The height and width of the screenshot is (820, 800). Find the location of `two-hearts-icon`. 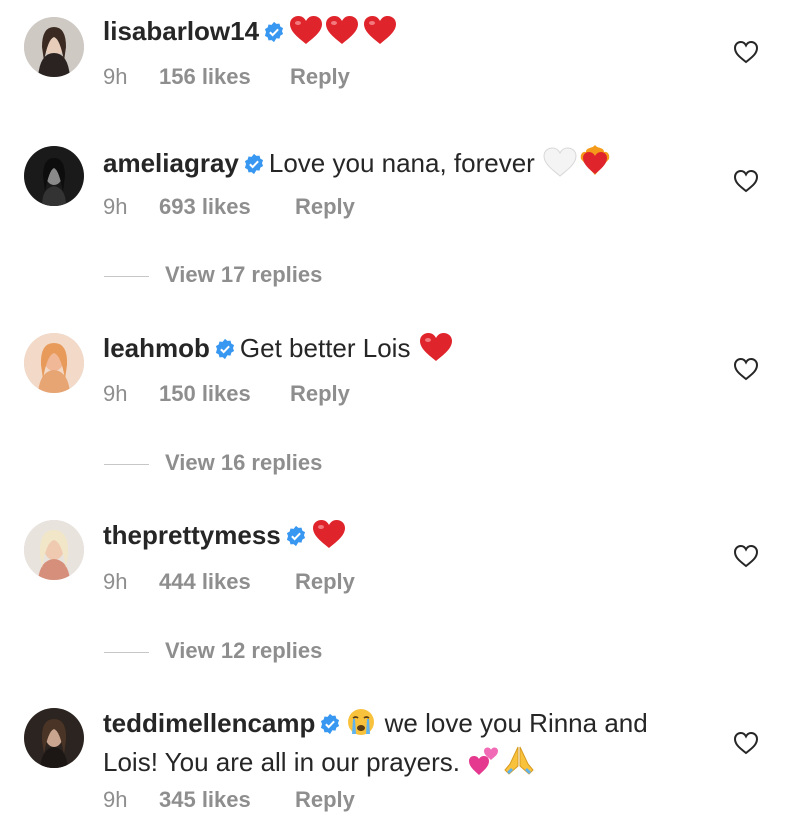

two-hearts-icon is located at coordinates (484, 764).